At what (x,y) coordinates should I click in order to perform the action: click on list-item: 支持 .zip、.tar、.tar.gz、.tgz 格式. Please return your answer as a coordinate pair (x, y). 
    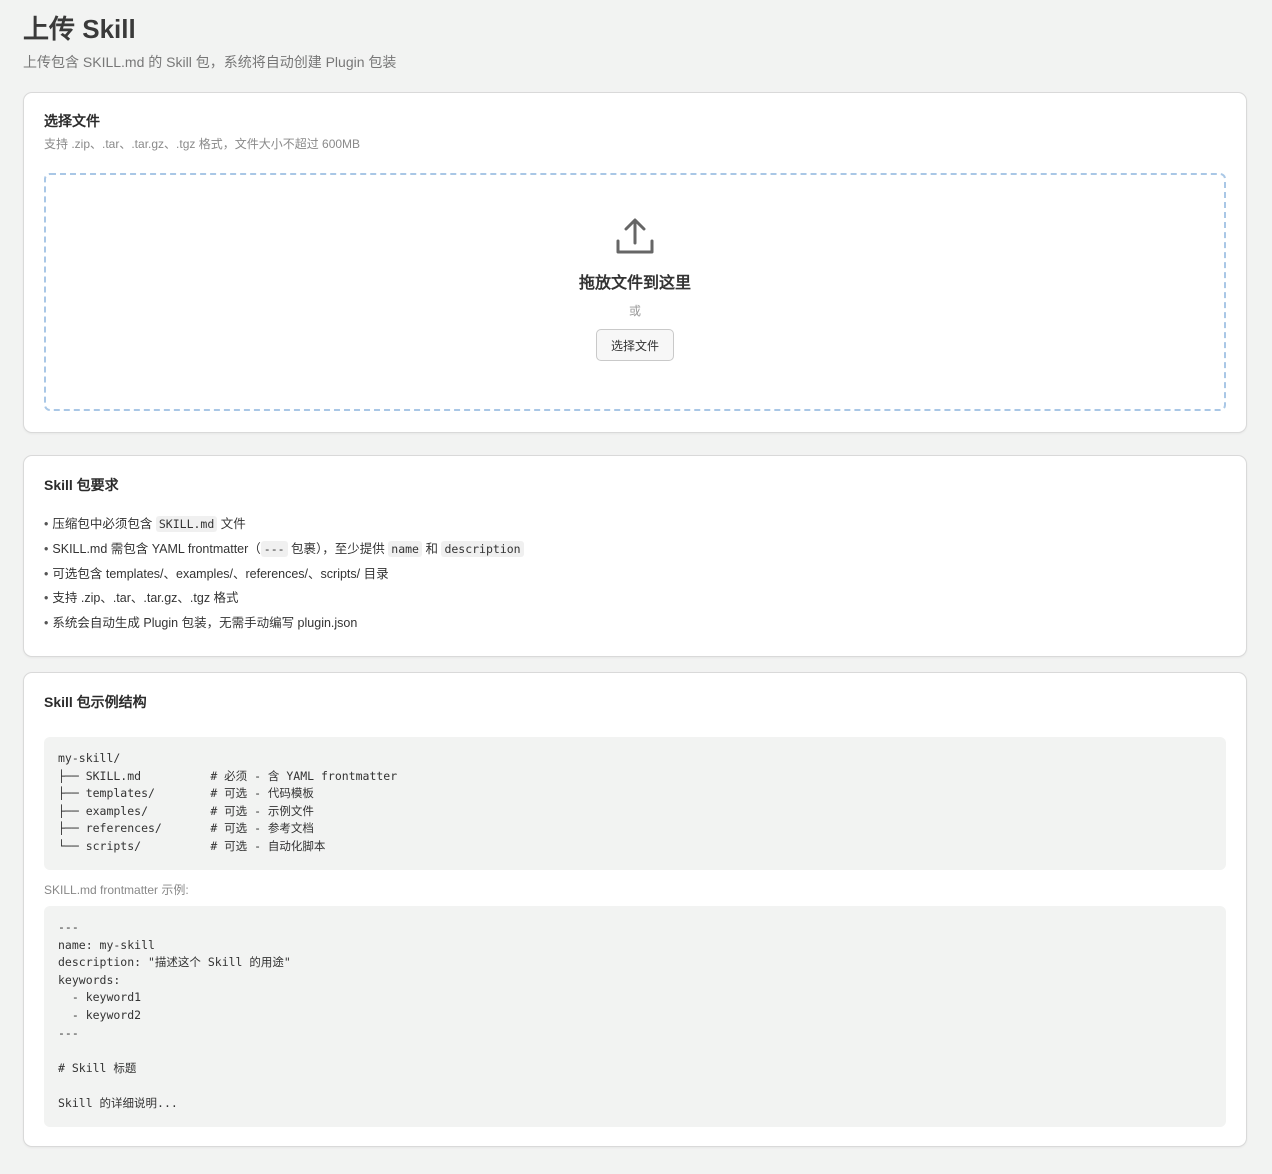
    Looking at the image, I should click on (635, 598).